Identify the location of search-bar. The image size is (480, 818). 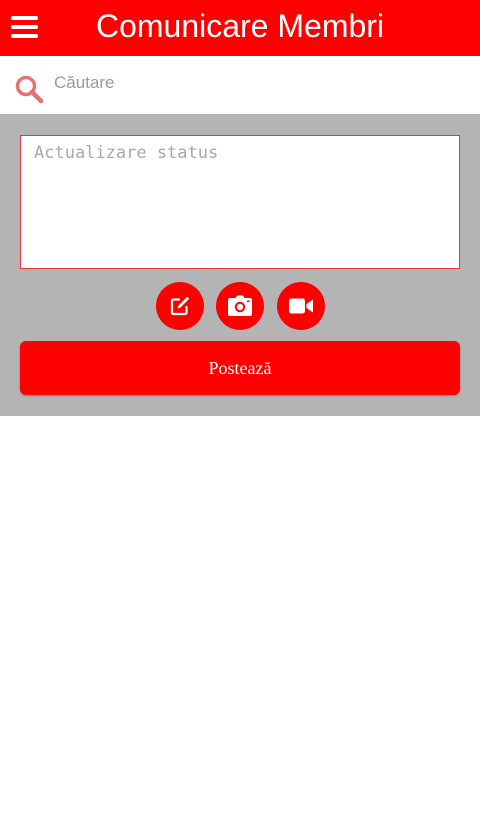
(240, 85).